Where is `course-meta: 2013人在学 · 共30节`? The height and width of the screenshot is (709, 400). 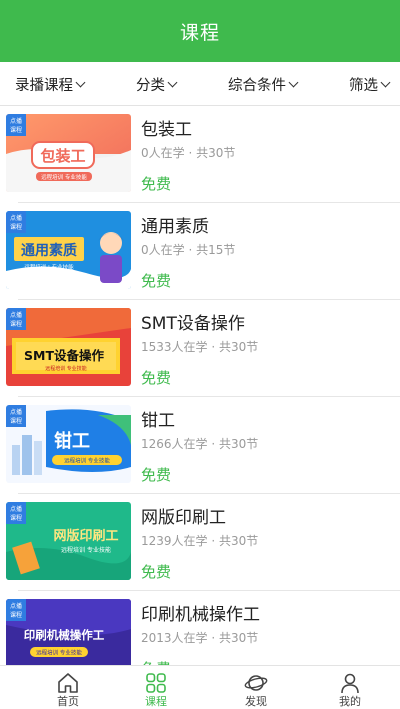 course-meta: 2013人在学 · 共30节 is located at coordinates (200, 638).